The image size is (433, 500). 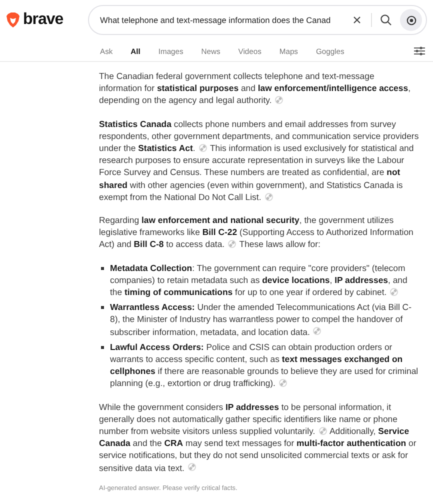 I want to click on answer-paragraph: The Canadian federal government collects telephone and text-message information for statistical purposes and law enforcement/intelligence access, depending on the agency and legal authority., so click(x=255, y=88).